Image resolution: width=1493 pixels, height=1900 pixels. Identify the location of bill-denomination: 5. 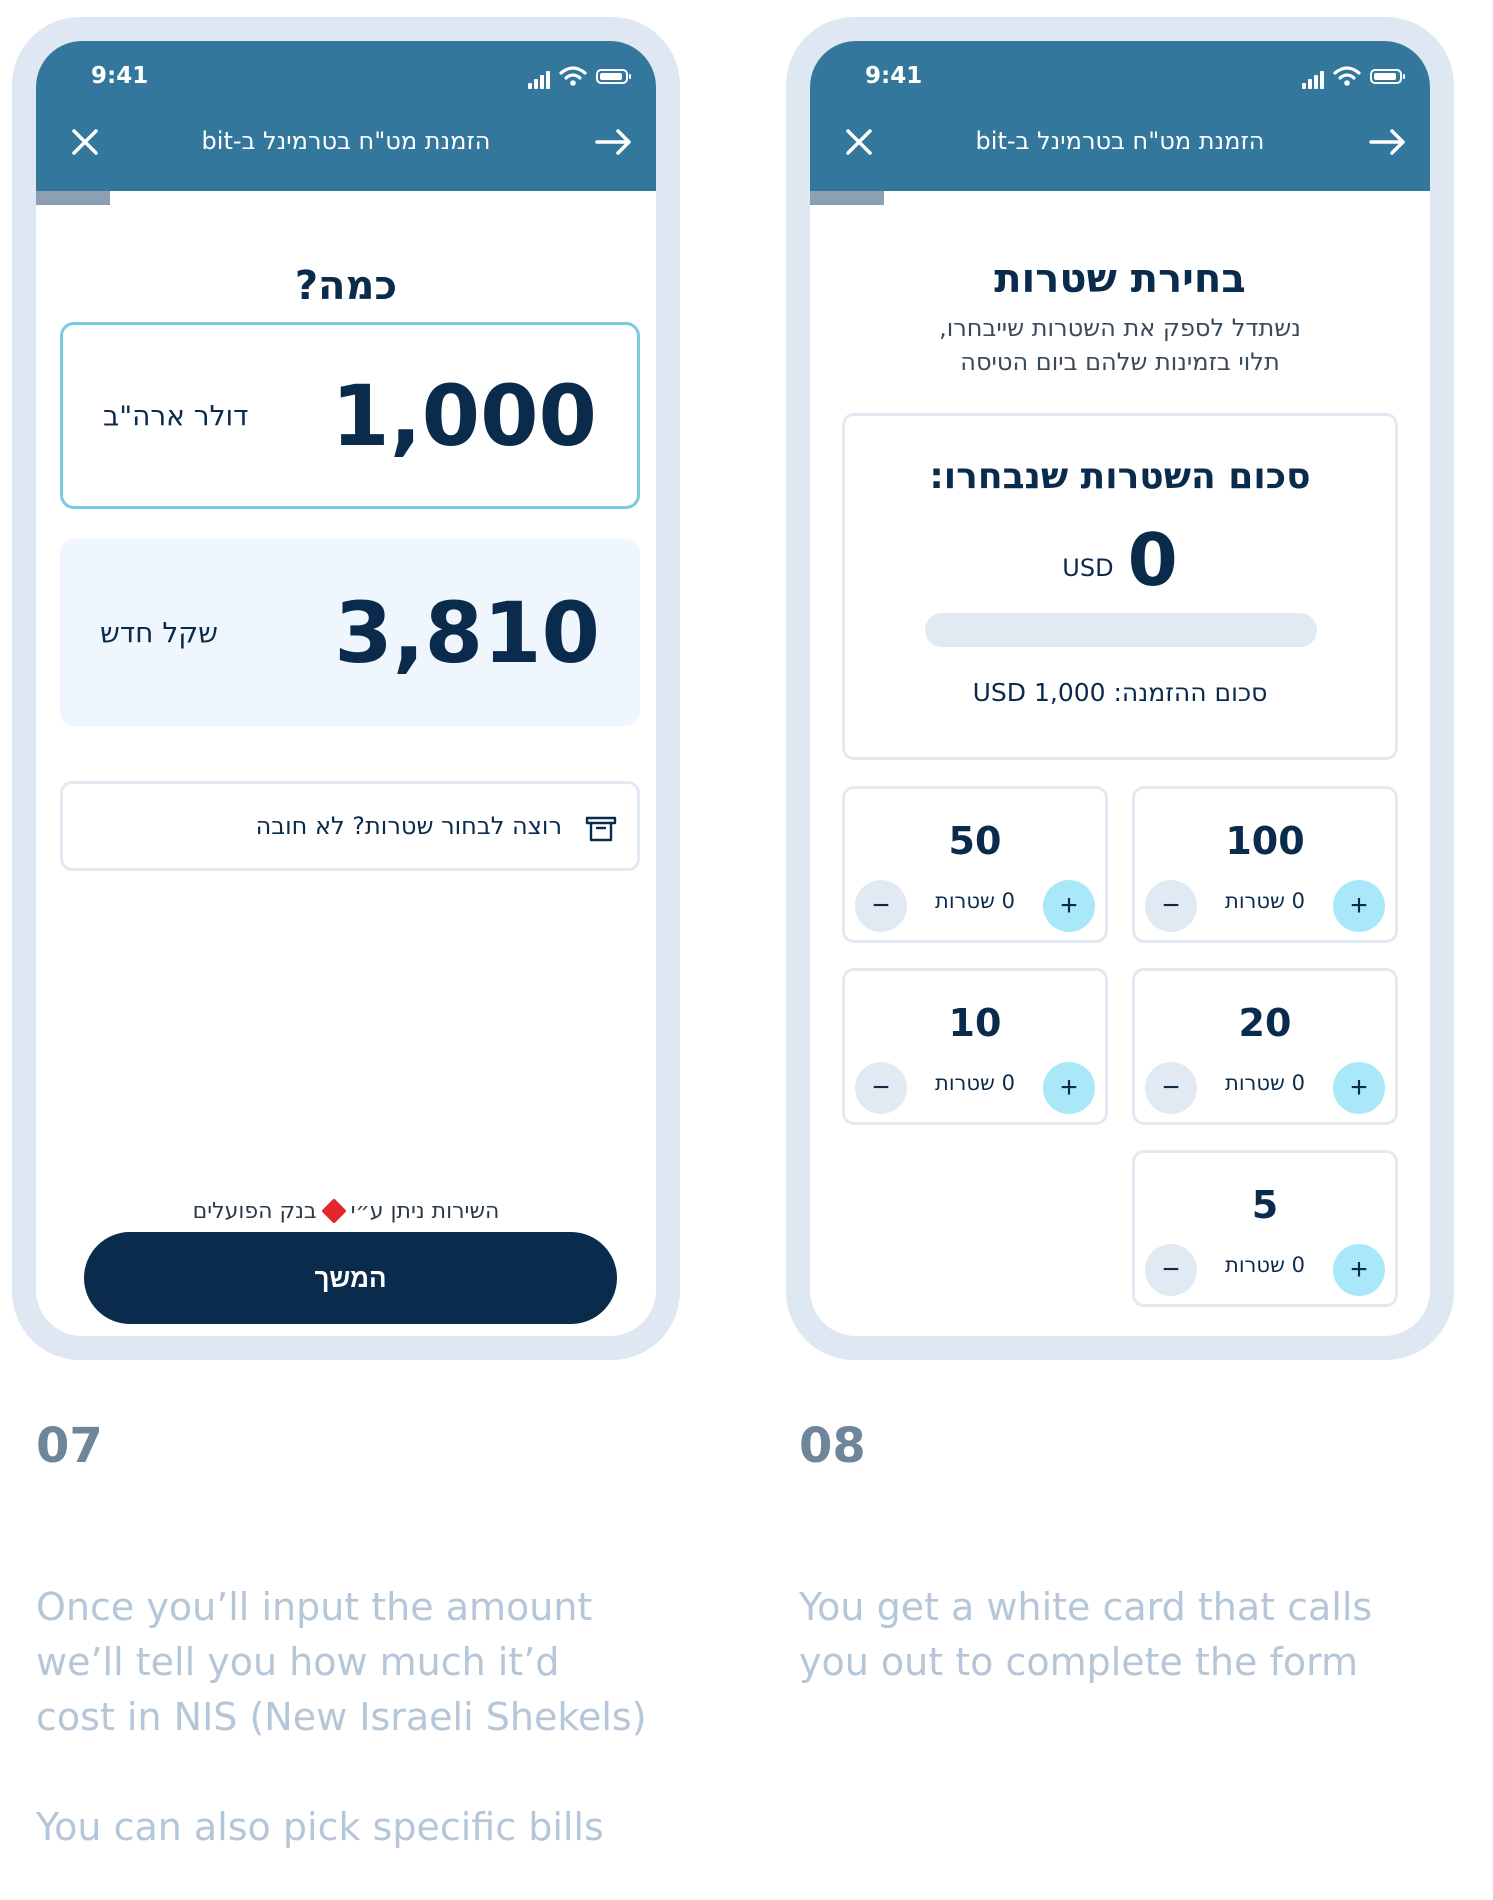
(1265, 1205).